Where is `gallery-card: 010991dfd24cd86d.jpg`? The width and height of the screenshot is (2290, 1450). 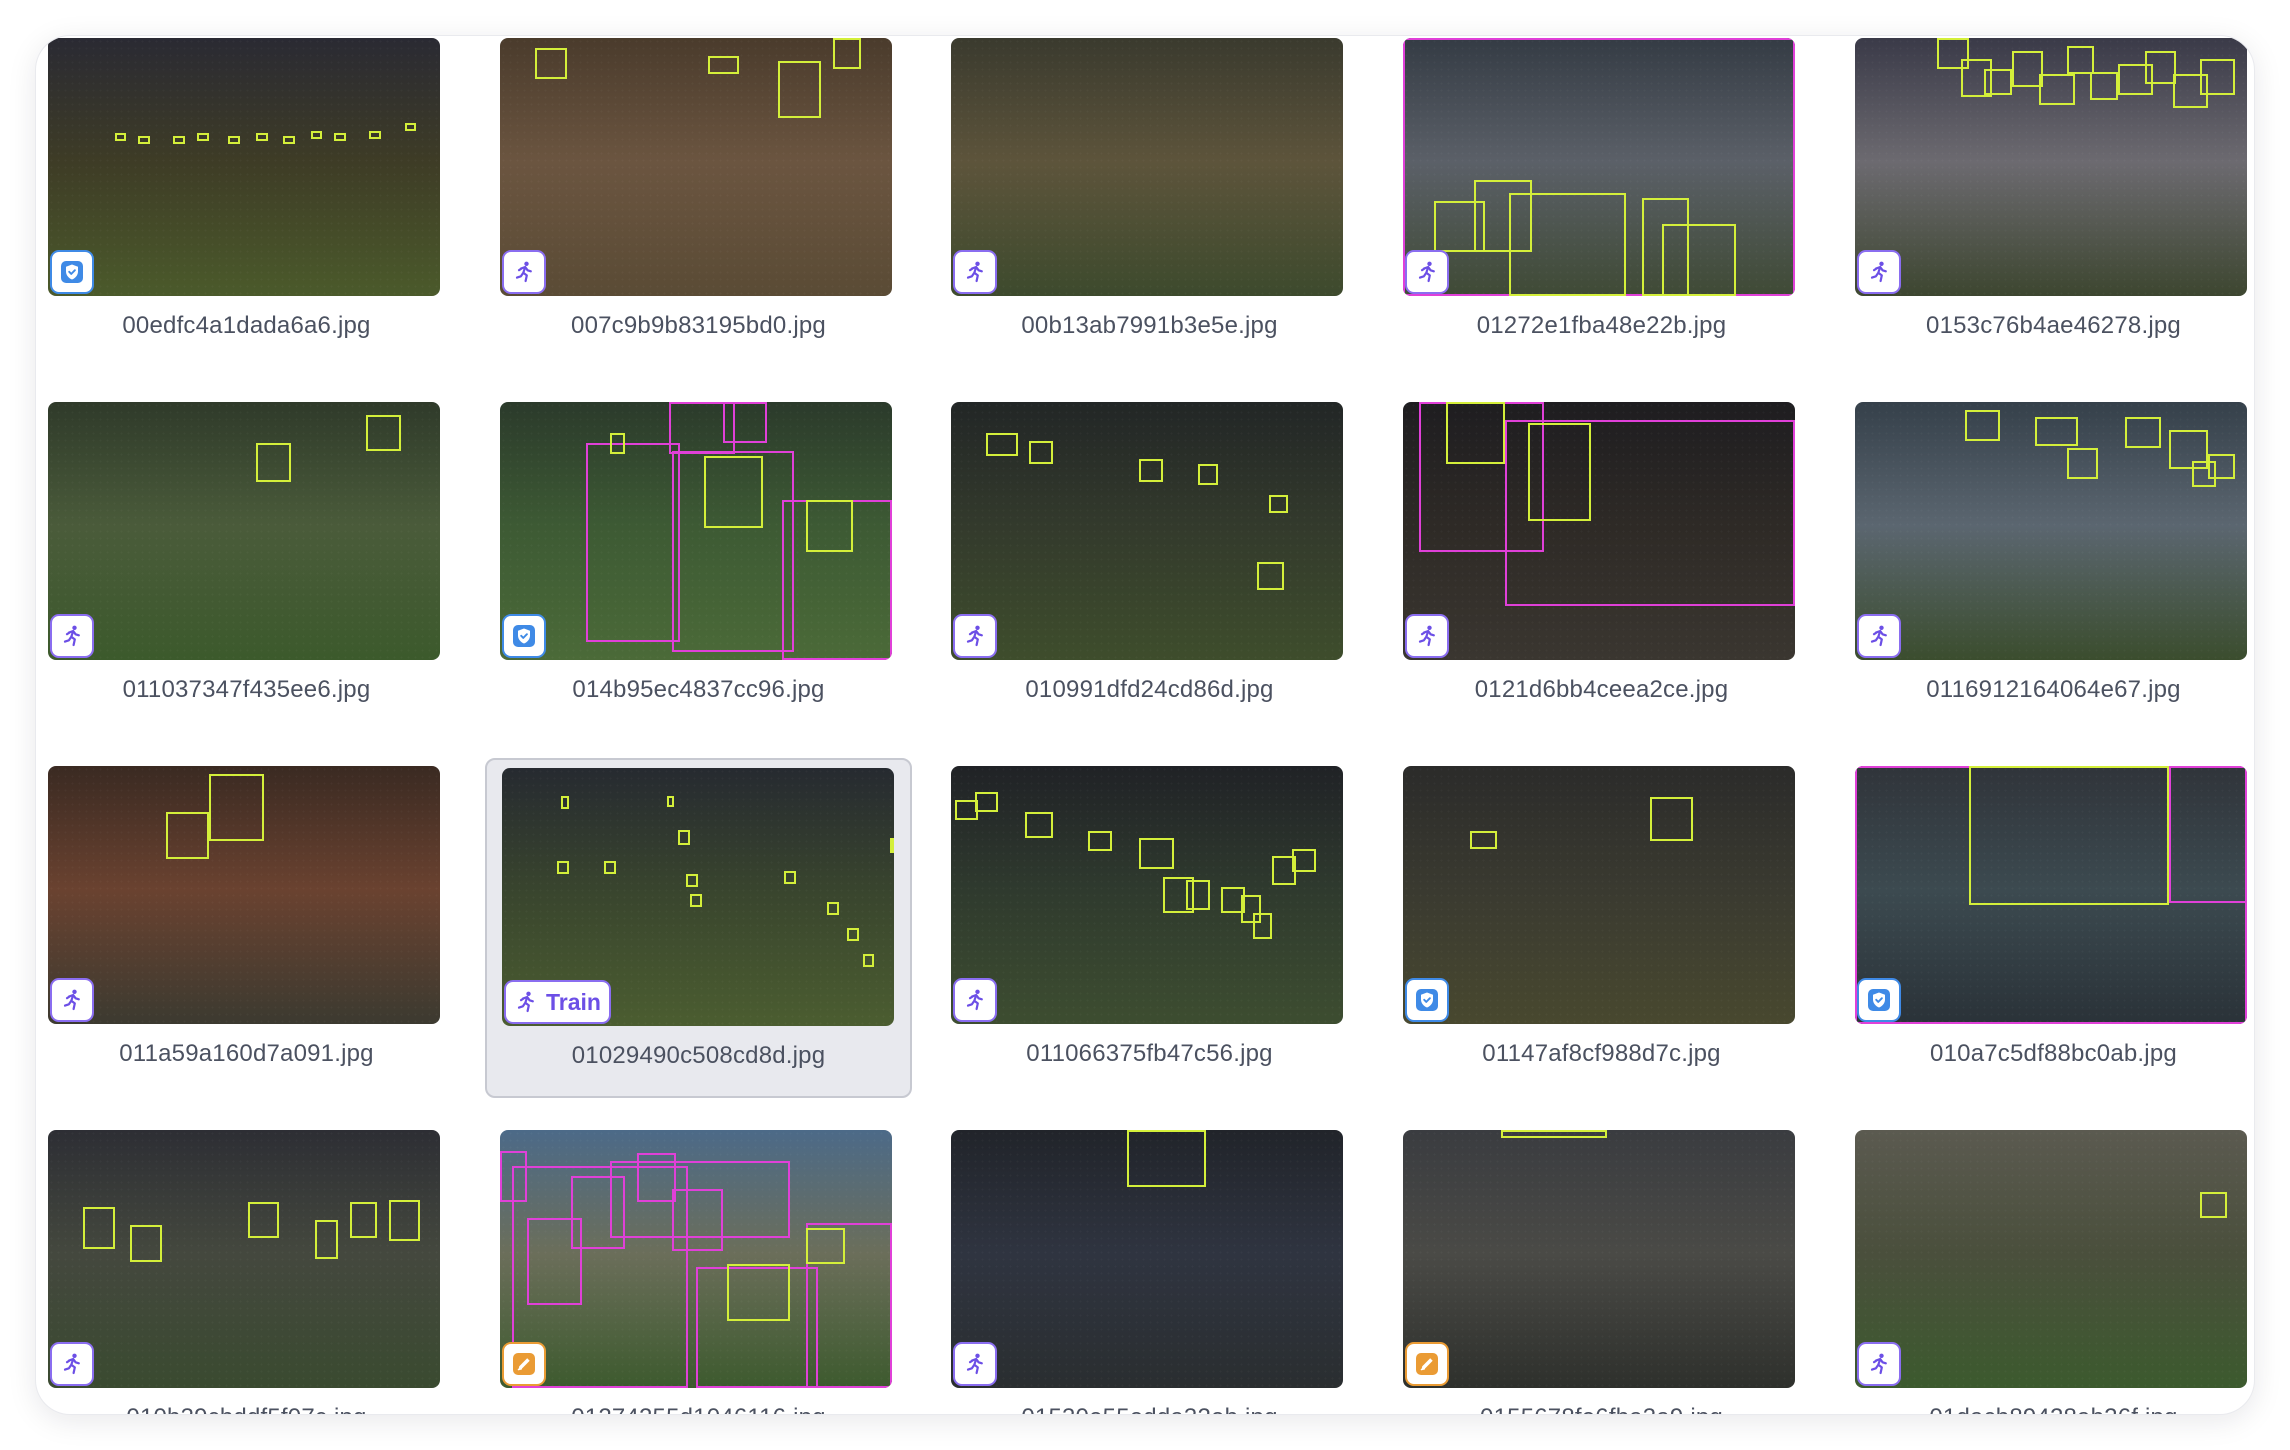
gallery-card: 010991dfd24cd86d.jpg is located at coordinates (1149, 564).